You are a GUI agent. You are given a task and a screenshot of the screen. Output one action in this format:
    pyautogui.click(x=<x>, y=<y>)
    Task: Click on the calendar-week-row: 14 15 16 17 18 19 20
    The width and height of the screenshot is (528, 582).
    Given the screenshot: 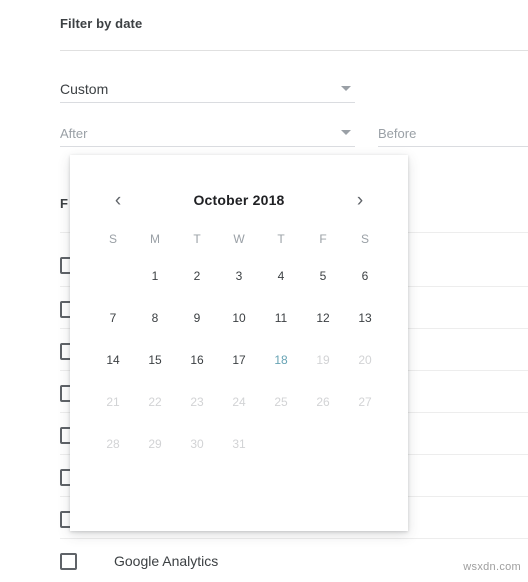 What is the action you would take?
    pyautogui.click(x=239, y=360)
    